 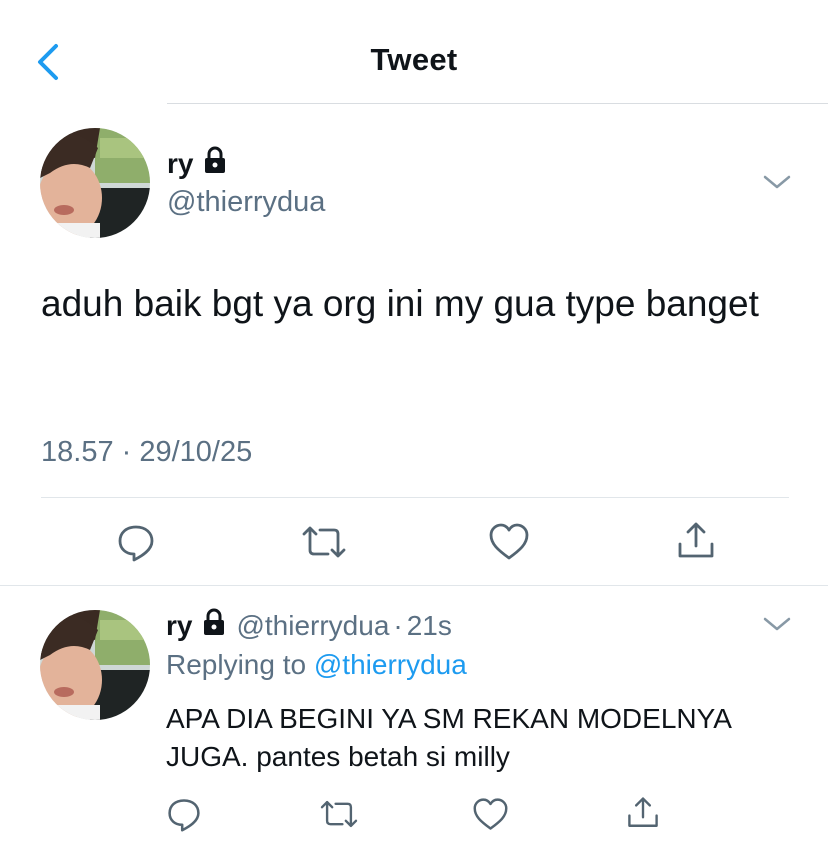 I want to click on tweet-timestamp: 18.57 · 29/10/25, so click(x=146, y=452).